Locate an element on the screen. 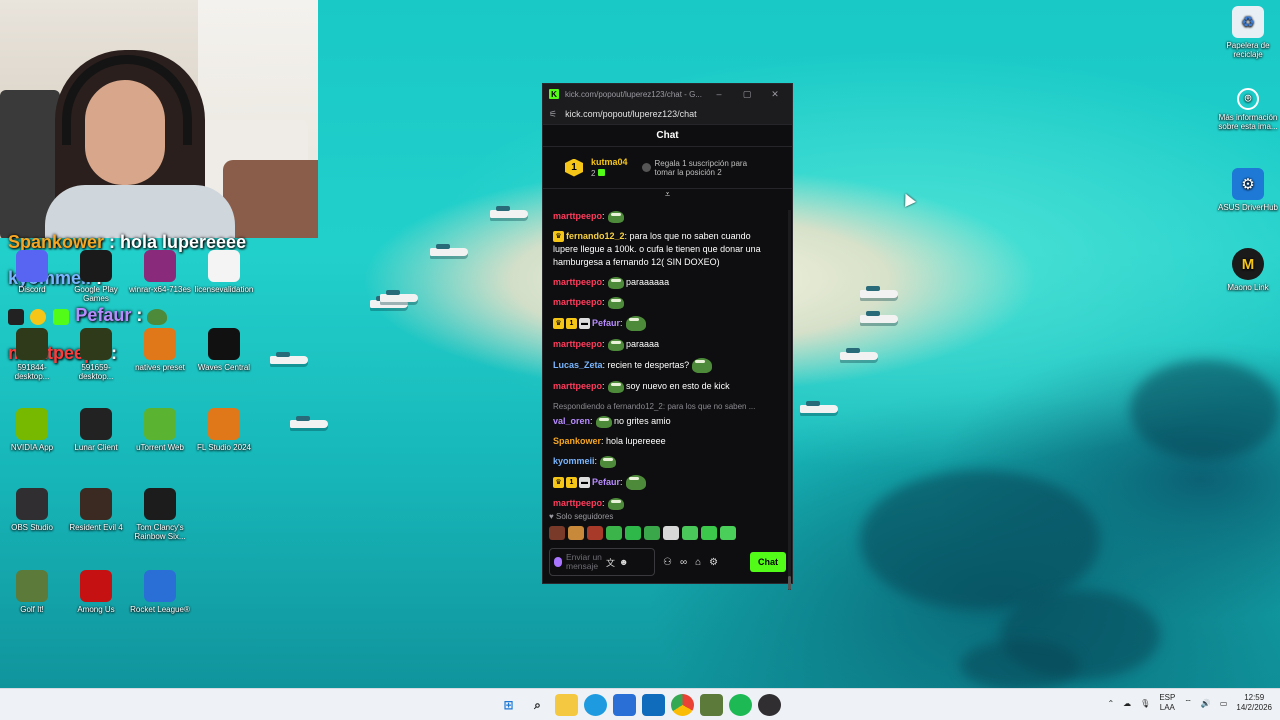 This screenshot has width=1280, height=720. desktop-icon-rocket-league: Rocket League® is located at coordinates (160, 592).